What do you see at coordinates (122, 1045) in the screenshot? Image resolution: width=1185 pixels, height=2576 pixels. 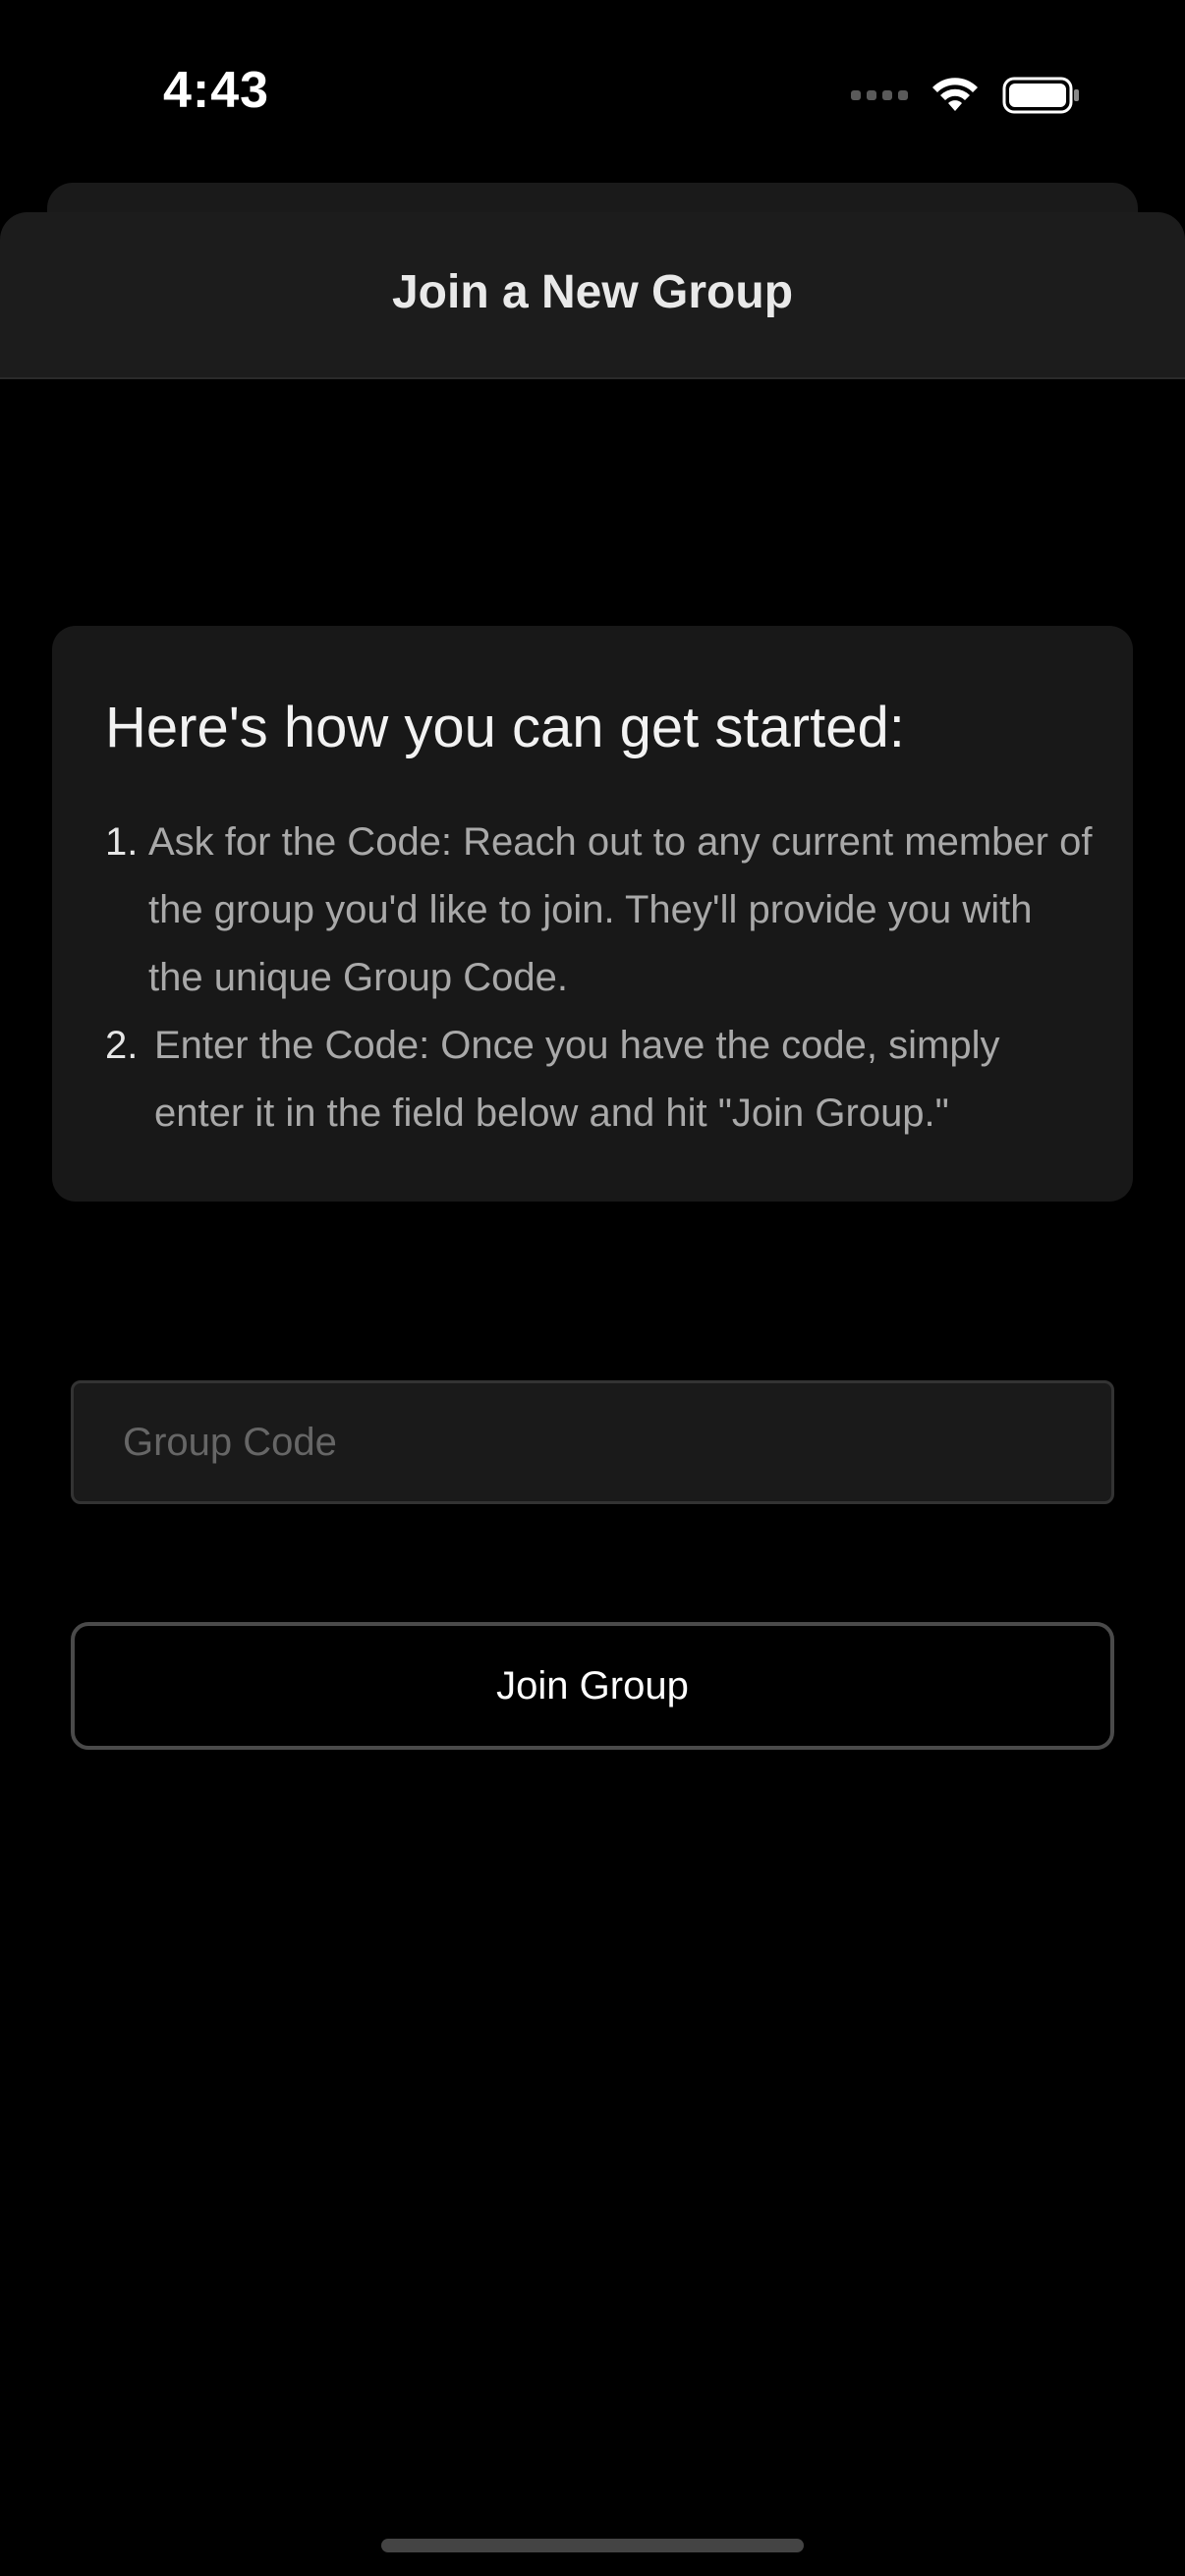 I see `step-number: 2.` at bounding box center [122, 1045].